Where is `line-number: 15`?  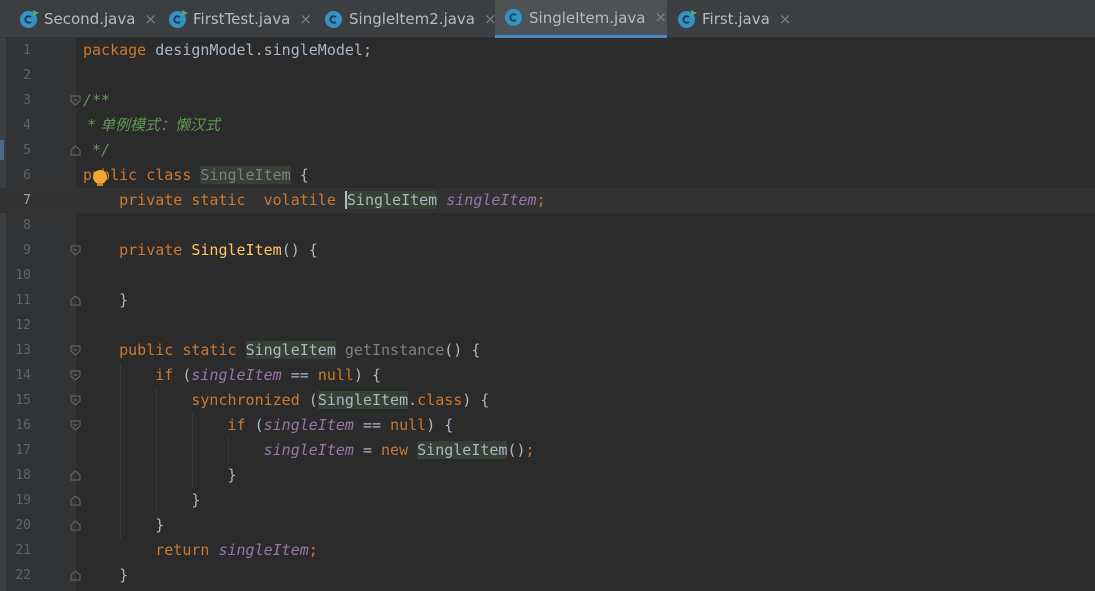
line-number: 15 is located at coordinates (23, 400).